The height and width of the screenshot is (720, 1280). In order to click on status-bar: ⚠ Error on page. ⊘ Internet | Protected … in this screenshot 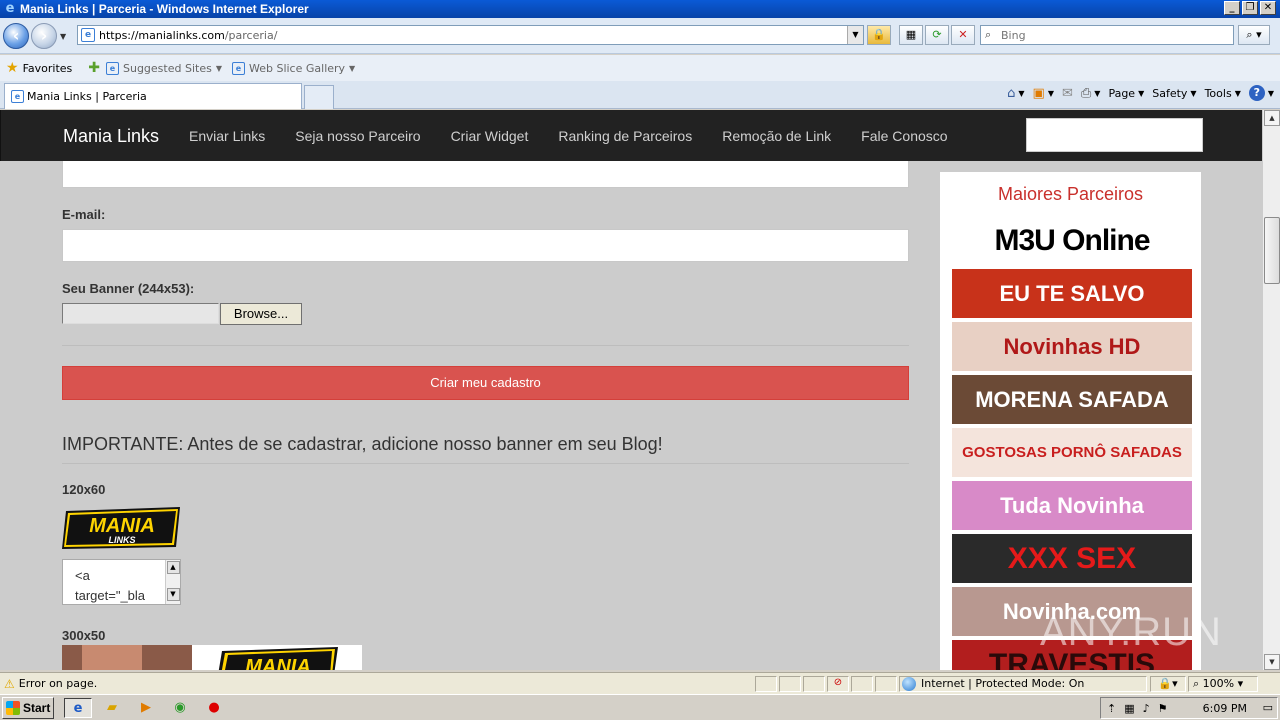, I will do `click(640, 683)`.